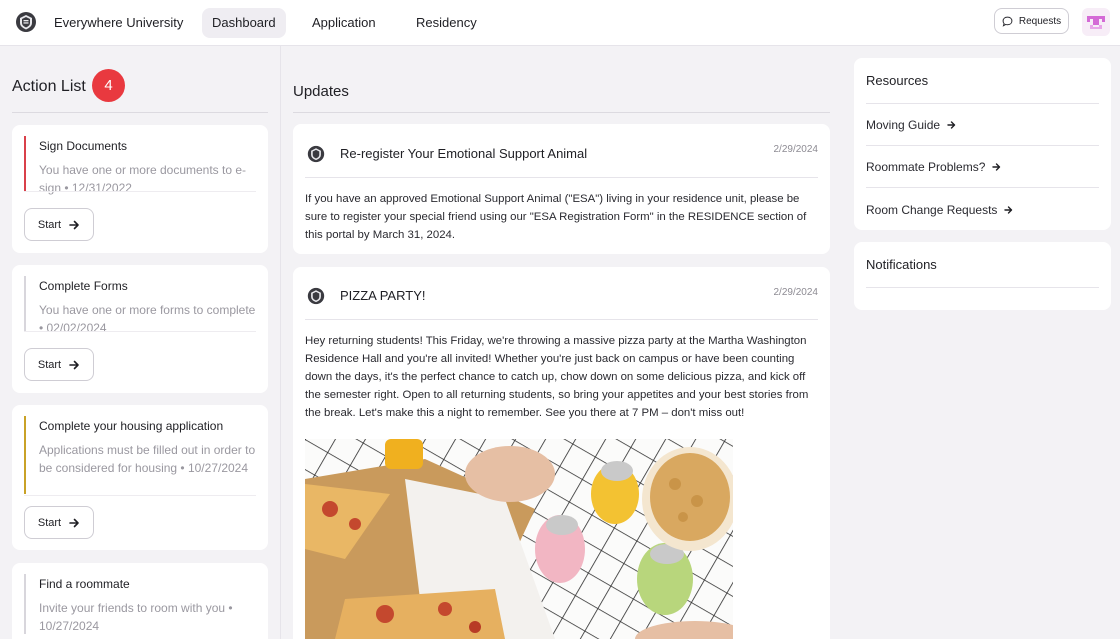 Image resolution: width=1120 pixels, height=639 pixels. I want to click on brand-name: Everywhere University, so click(118, 22).